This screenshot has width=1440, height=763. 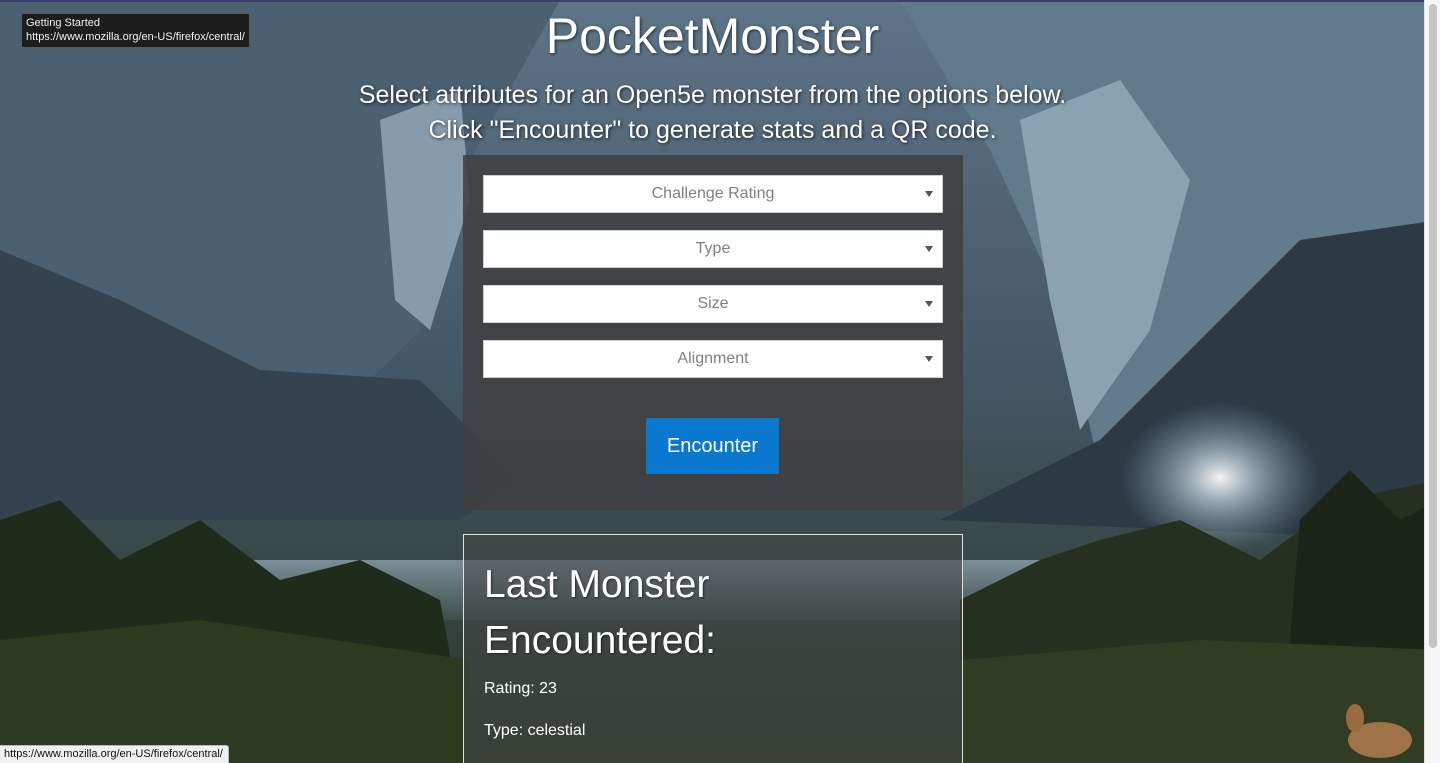 I want to click on encounter-button: Encounter, so click(x=712, y=446).